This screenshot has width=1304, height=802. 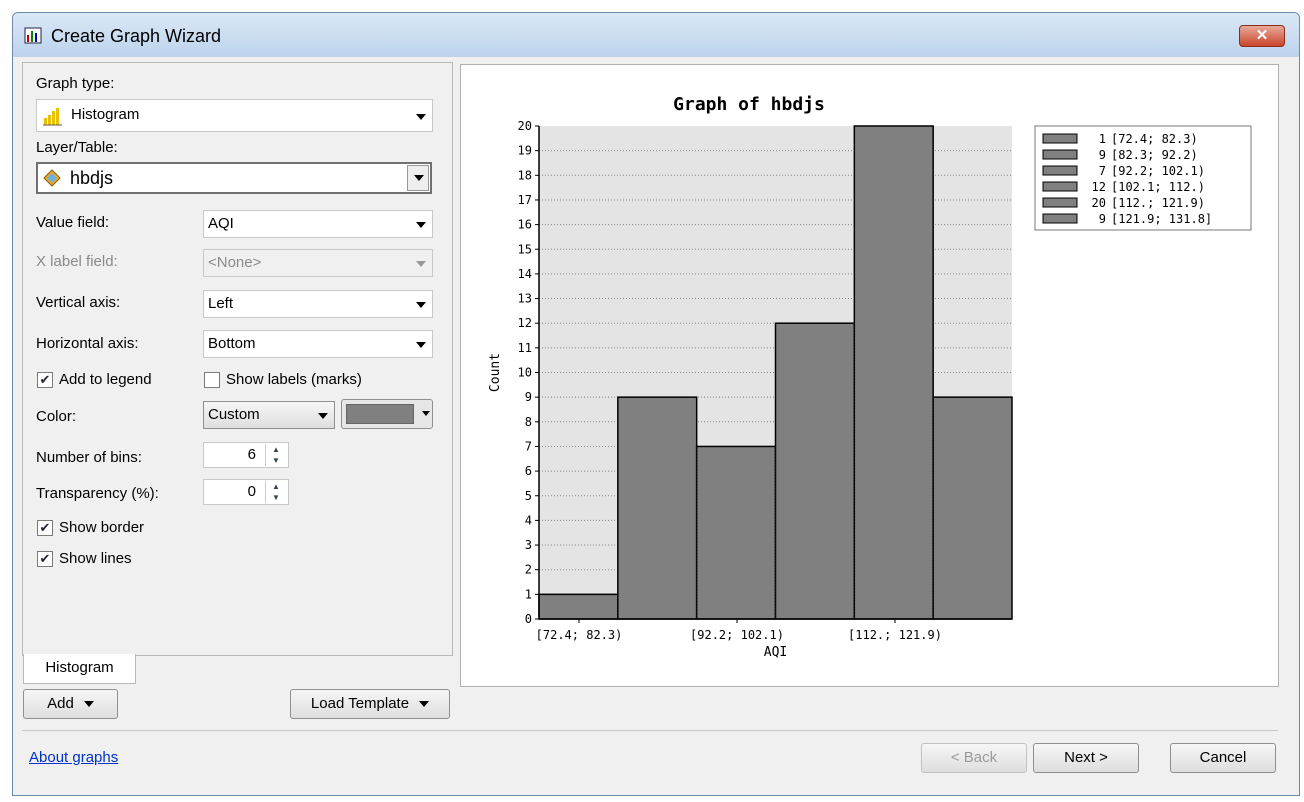 What do you see at coordinates (579, 635) in the screenshot?
I see `x-tick-label: [72.4; 82.3)` at bounding box center [579, 635].